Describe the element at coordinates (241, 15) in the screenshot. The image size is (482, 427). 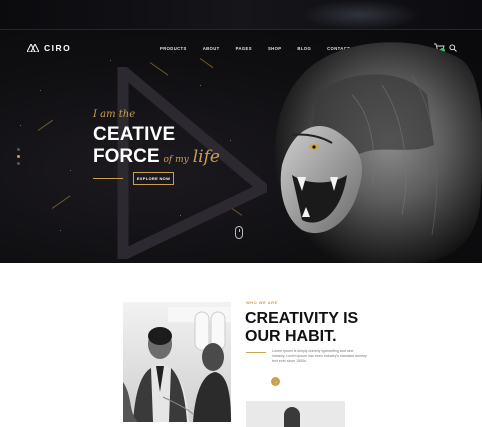
I see `top-section-strip` at that location.